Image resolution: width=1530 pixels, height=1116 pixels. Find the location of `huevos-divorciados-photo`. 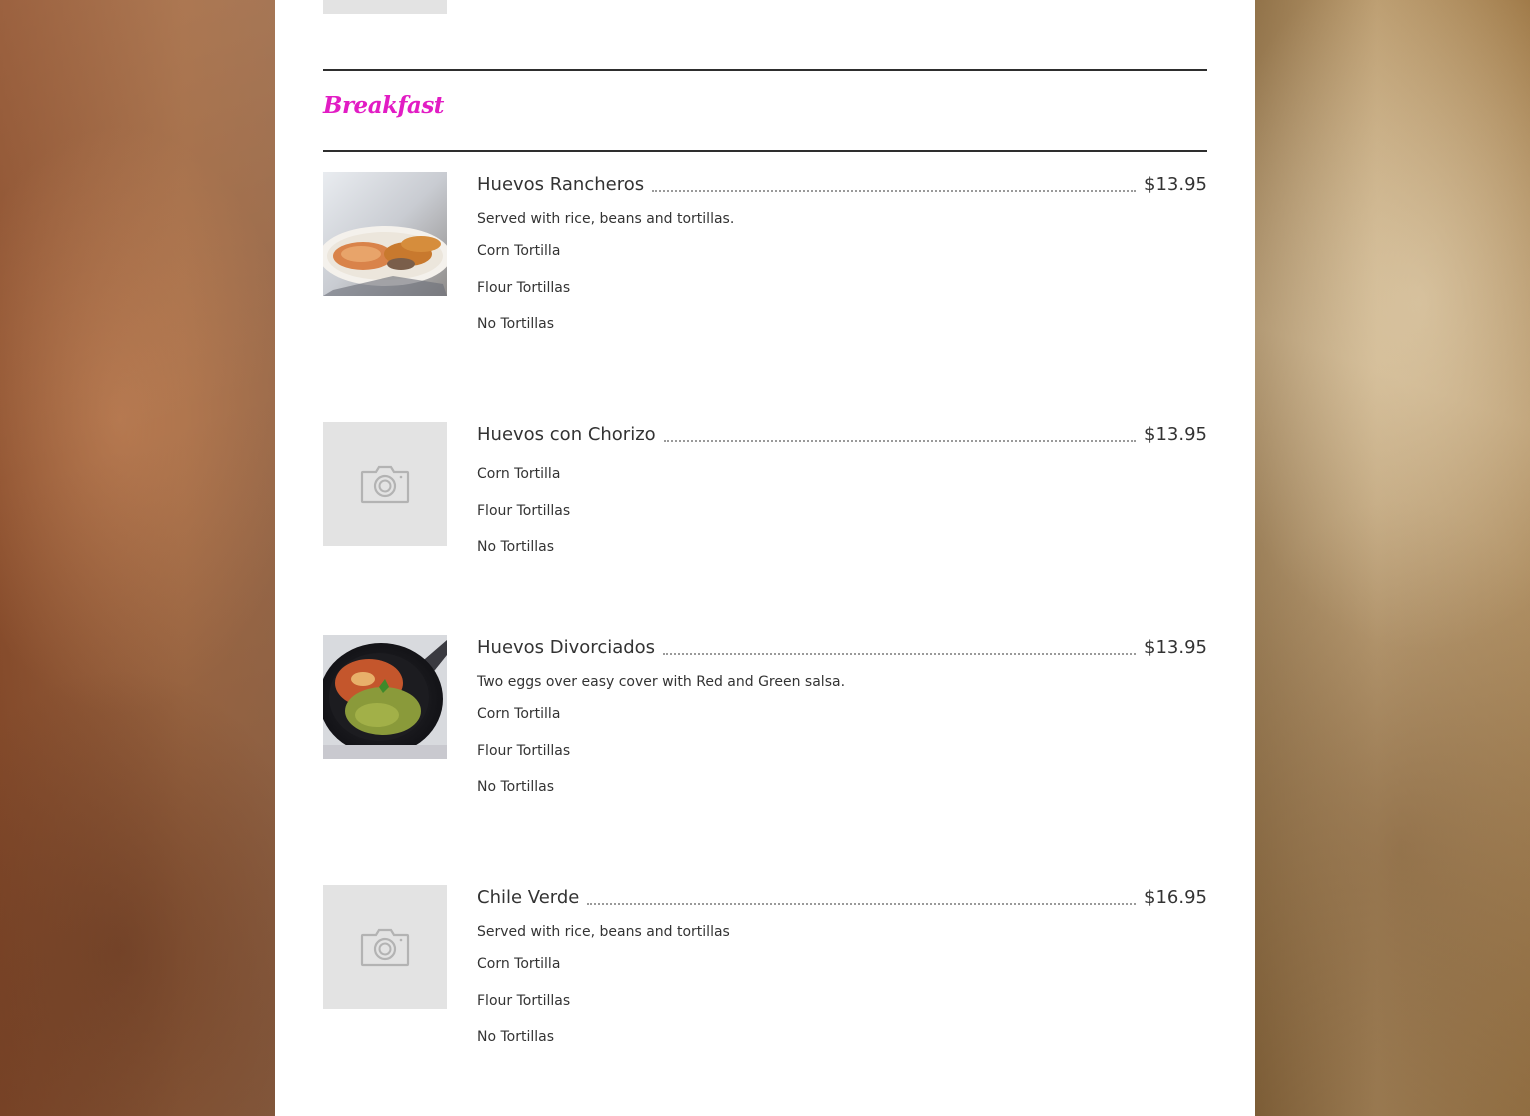

huevos-divorciados-photo is located at coordinates (385, 697).